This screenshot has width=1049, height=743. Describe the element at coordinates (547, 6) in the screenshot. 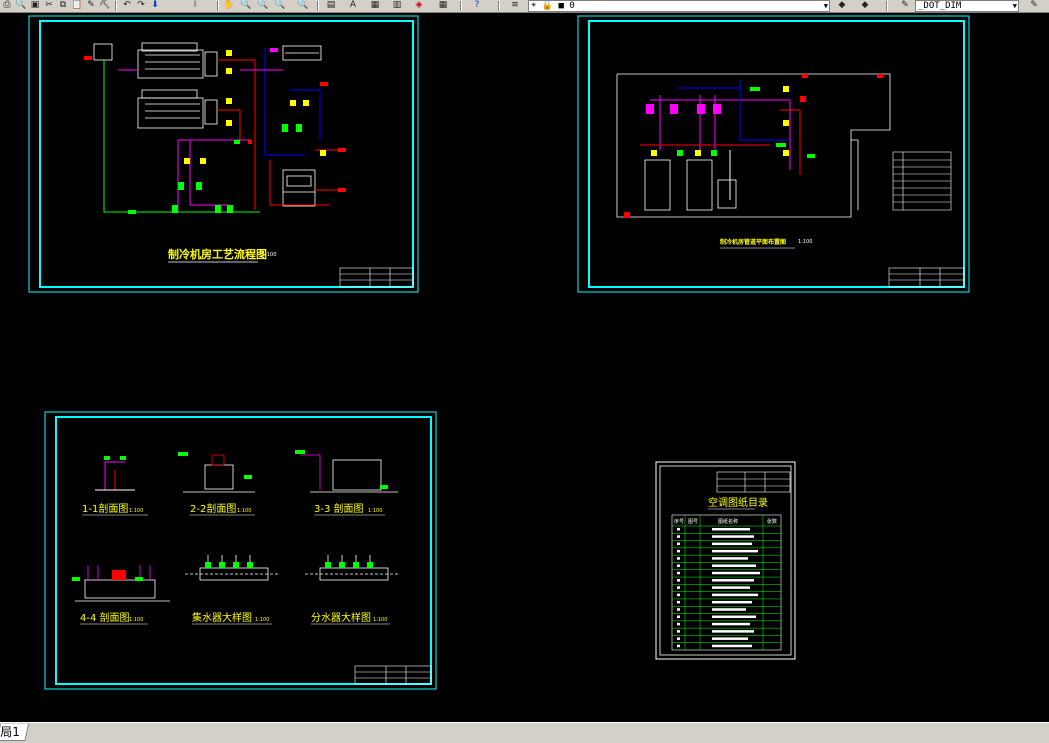

I see `layer-state-icons: ☀ 🔓 ■` at that location.